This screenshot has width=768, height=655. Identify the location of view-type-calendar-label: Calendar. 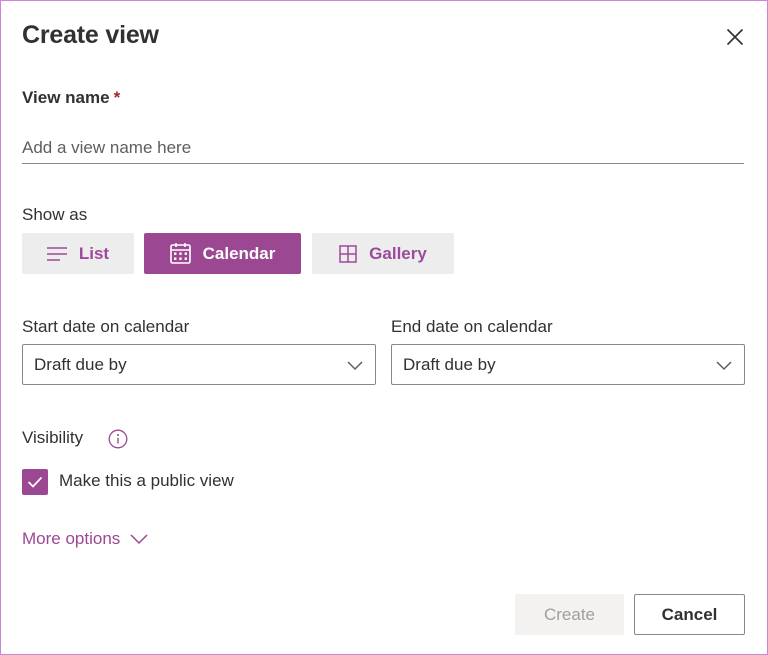
(239, 253).